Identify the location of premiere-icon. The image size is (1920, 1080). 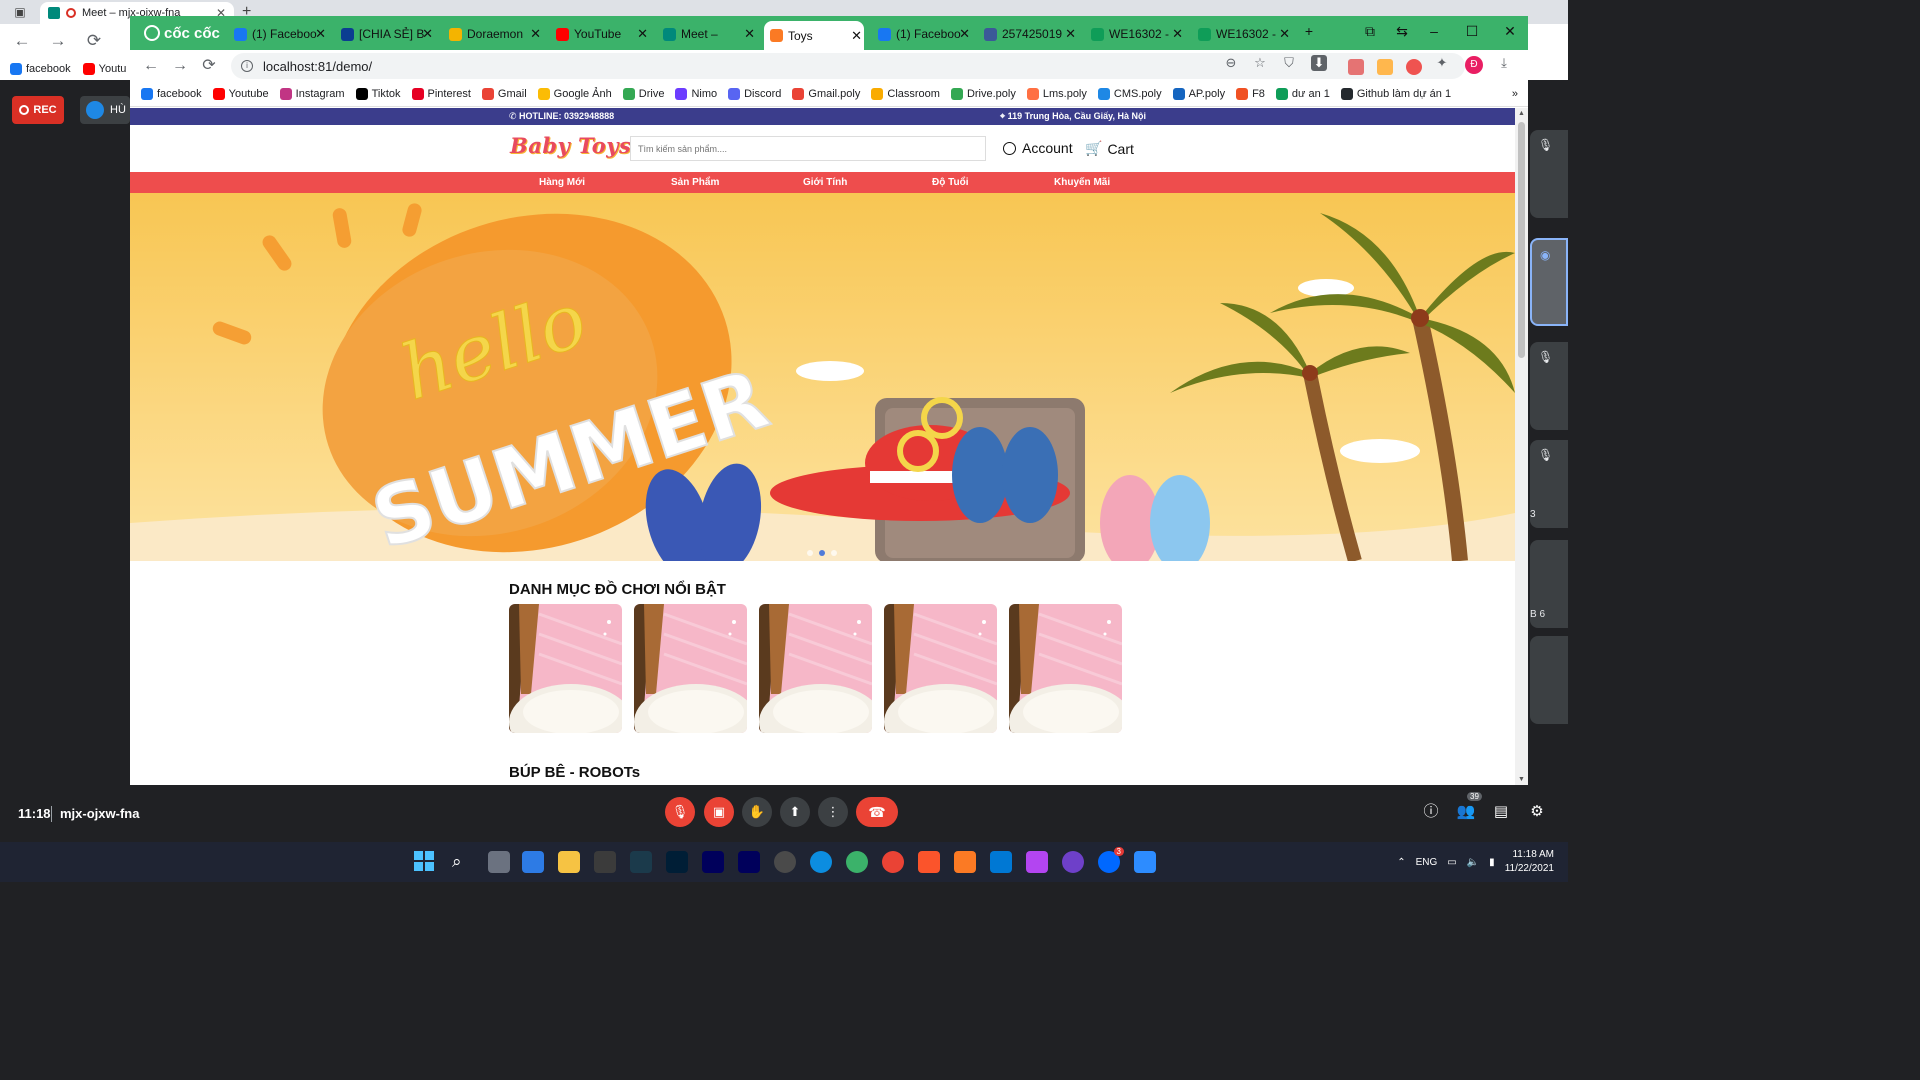
(713, 862).